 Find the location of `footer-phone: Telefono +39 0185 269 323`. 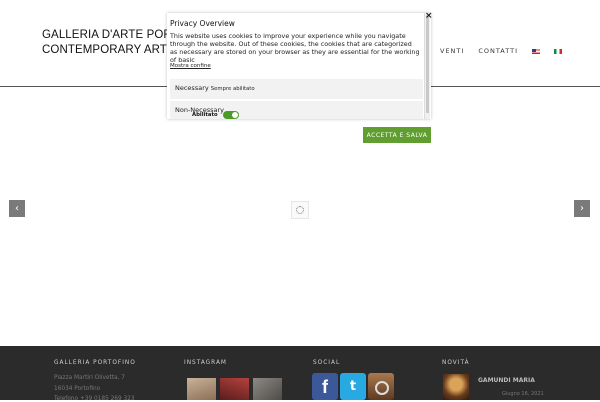

footer-phone: Telefono +39 0185 269 323 is located at coordinates (94, 399).